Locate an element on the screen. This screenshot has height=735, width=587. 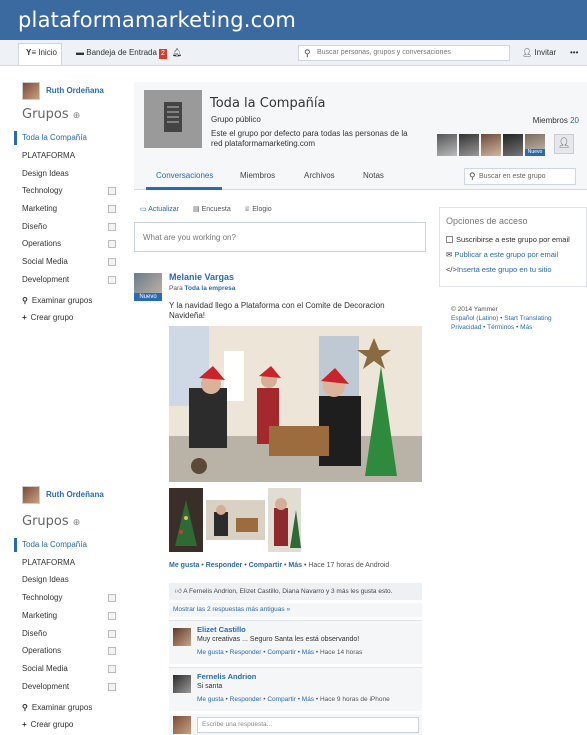
member-avatar: Nuevo is located at coordinates (535, 145).